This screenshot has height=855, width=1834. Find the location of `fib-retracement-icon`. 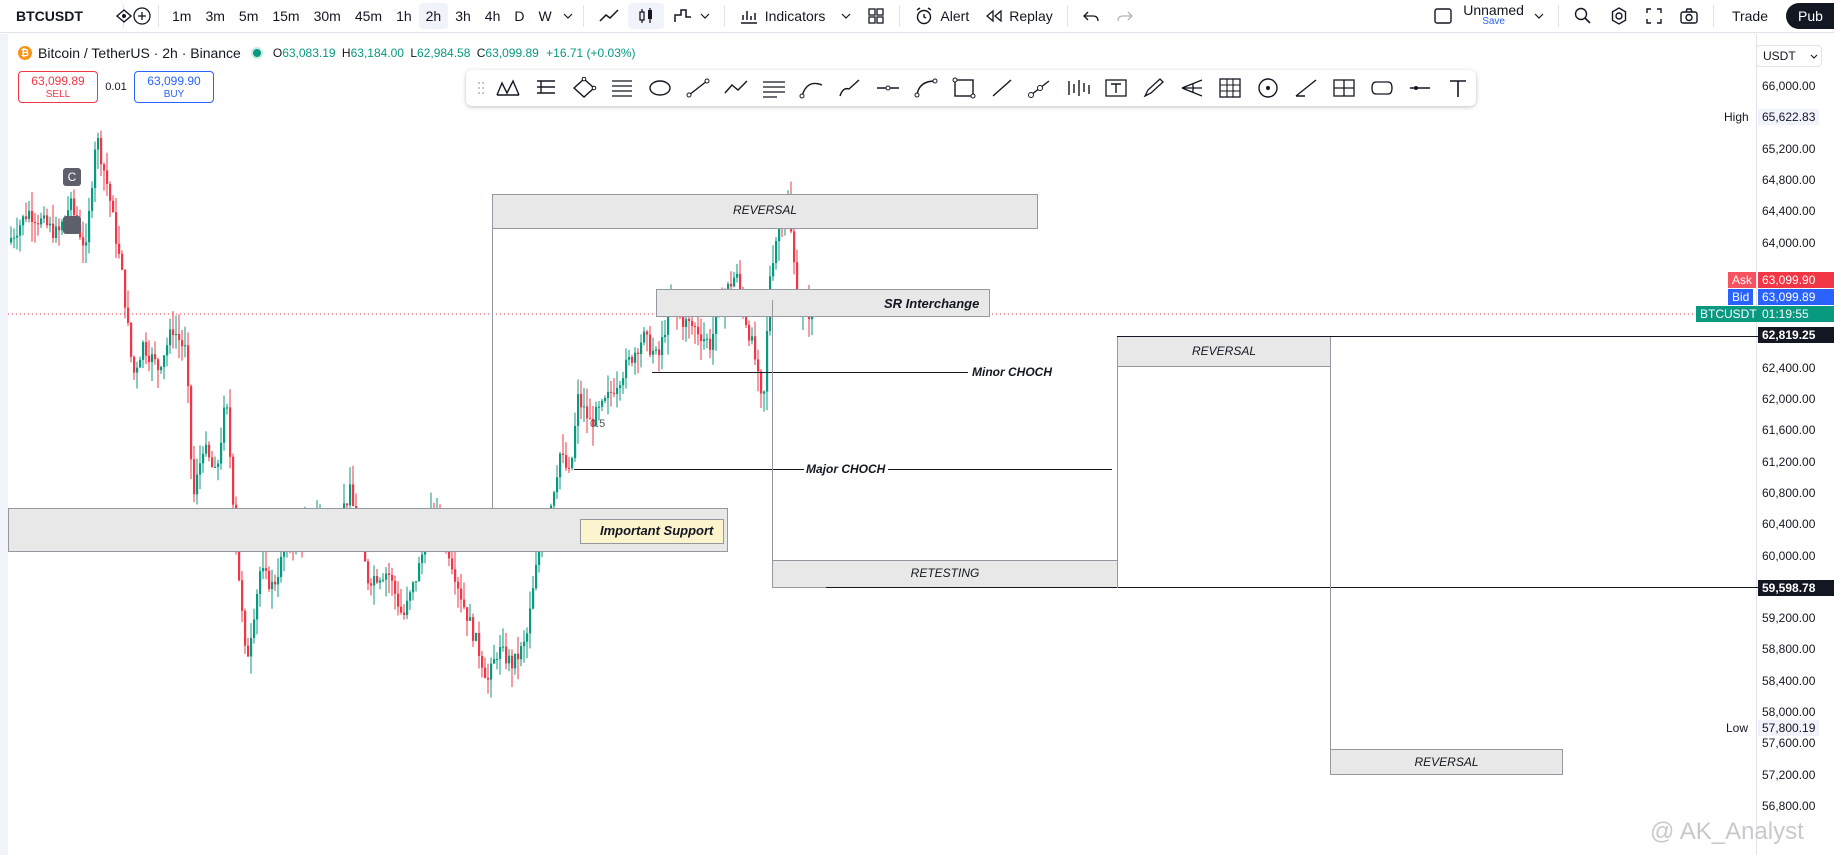

fib-retracement-icon is located at coordinates (622, 88).